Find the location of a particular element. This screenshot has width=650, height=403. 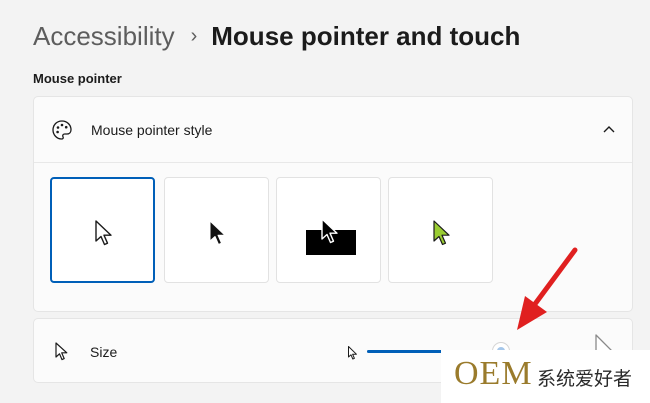

pointer-size-icon is located at coordinates (61, 351).